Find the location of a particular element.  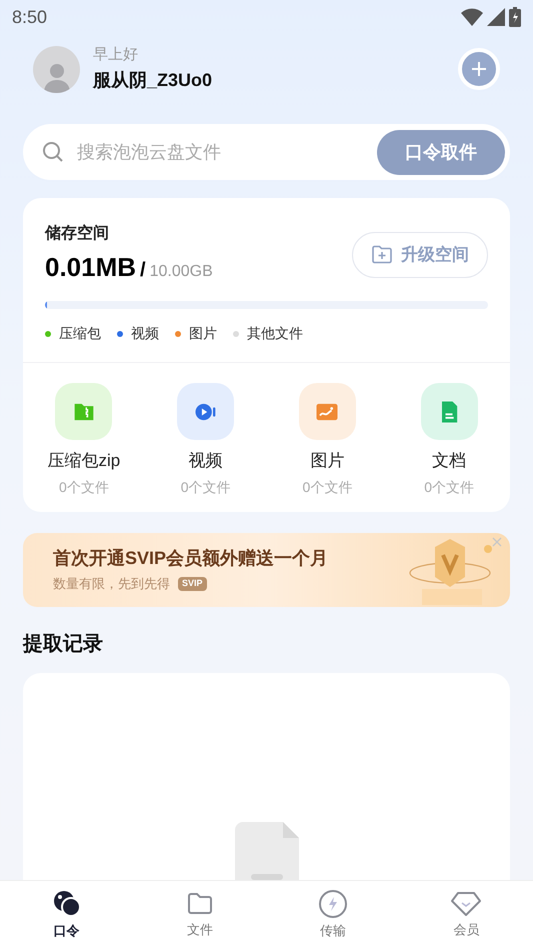

tab-item: 文件 is located at coordinates (199, 914).